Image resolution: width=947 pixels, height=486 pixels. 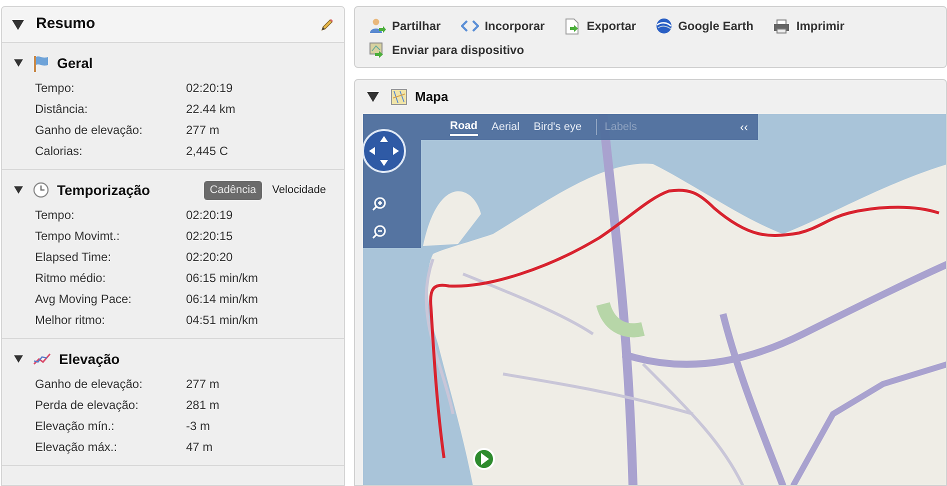 What do you see at coordinates (572, 26) in the screenshot?
I see `document-arrow-icon` at bounding box center [572, 26].